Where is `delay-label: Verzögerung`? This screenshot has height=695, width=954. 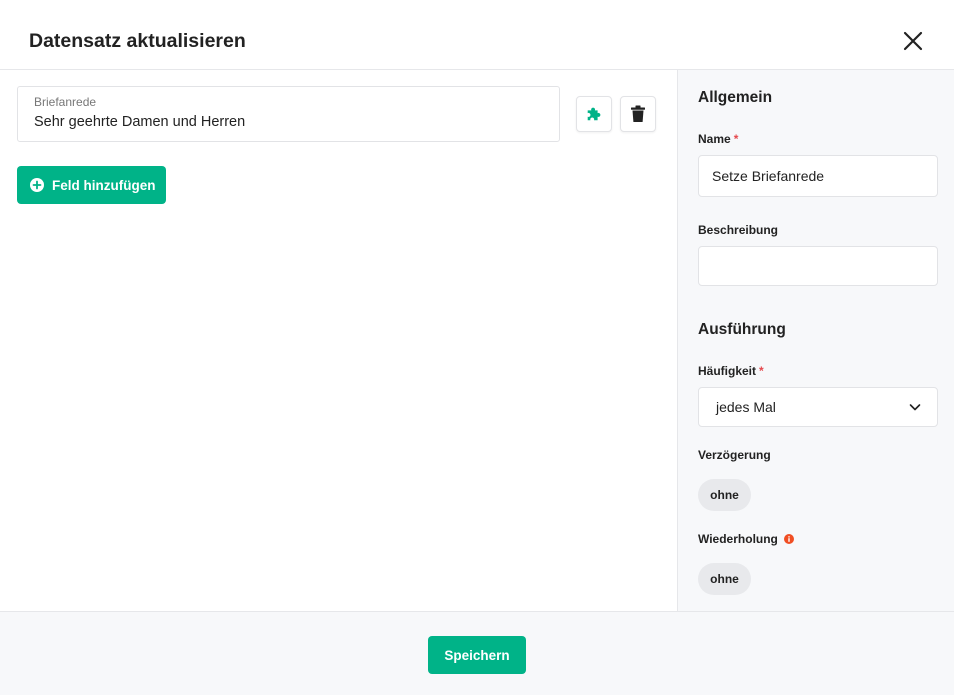 delay-label: Verzögerung is located at coordinates (734, 455).